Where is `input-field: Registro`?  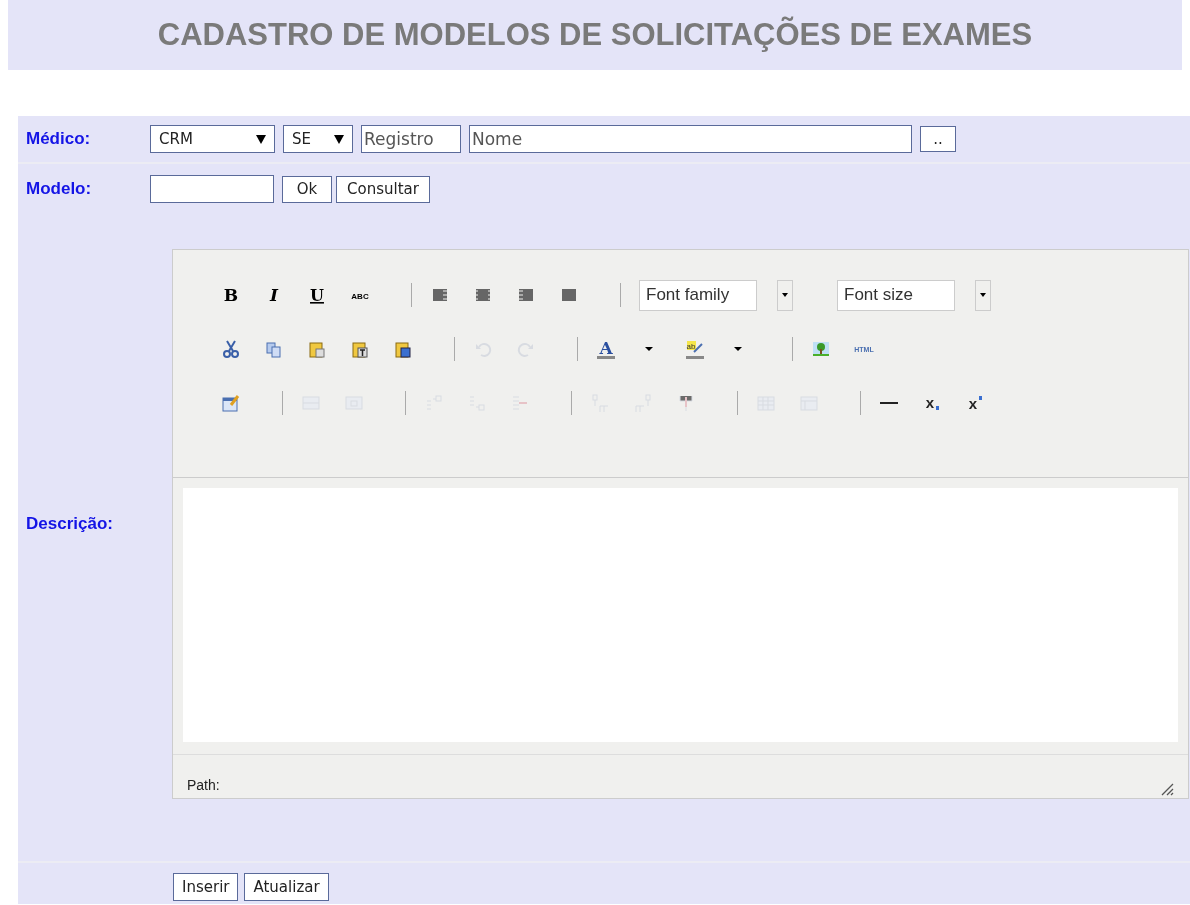
input-field: Registro is located at coordinates (411, 139).